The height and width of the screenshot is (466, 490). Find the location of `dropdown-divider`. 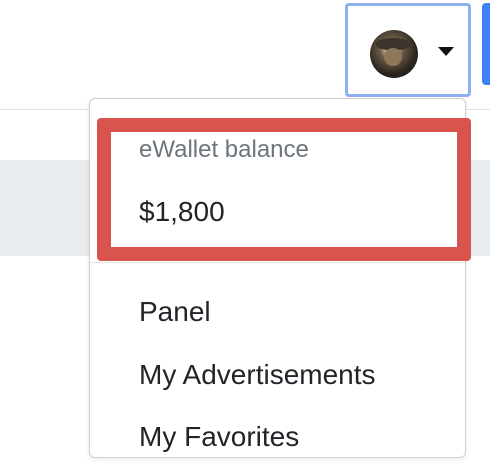

dropdown-divider is located at coordinates (277, 262).